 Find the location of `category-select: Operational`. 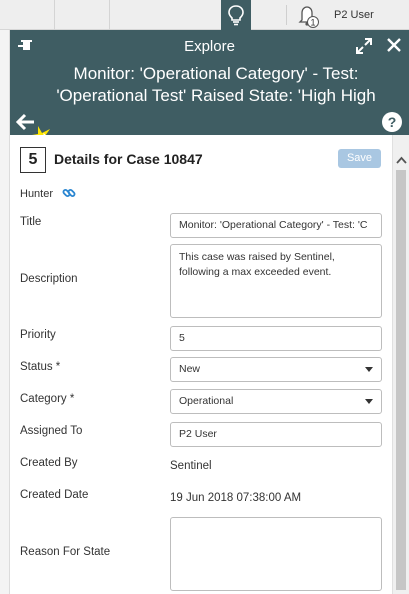

category-select: Operational is located at coordinates (276, 401).